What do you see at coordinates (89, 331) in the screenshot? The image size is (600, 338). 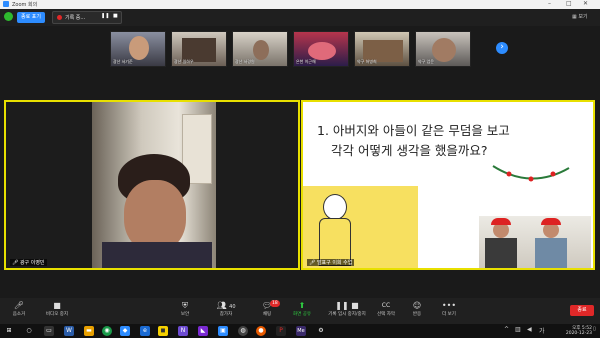 I see `file-explorer-icon: ▬` at bounding box center [89, 331].